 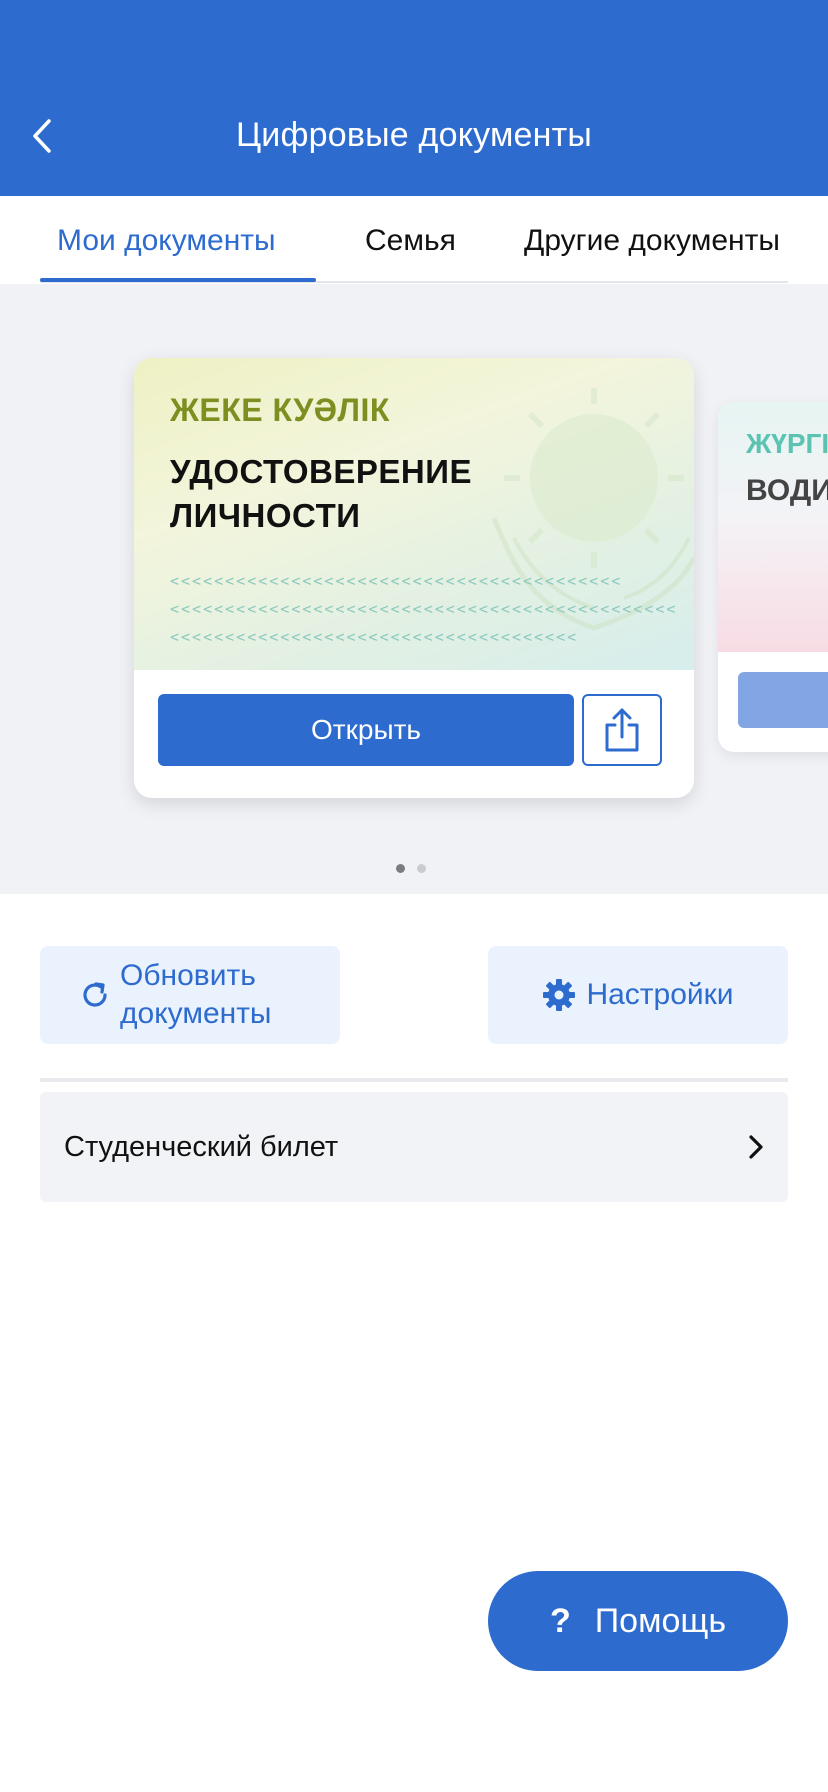 What do you see at coordinates (787, 443) in the screenshot?
I see `card2-title-kz: ЖҮРГІ` at bounding box center [787, 443].